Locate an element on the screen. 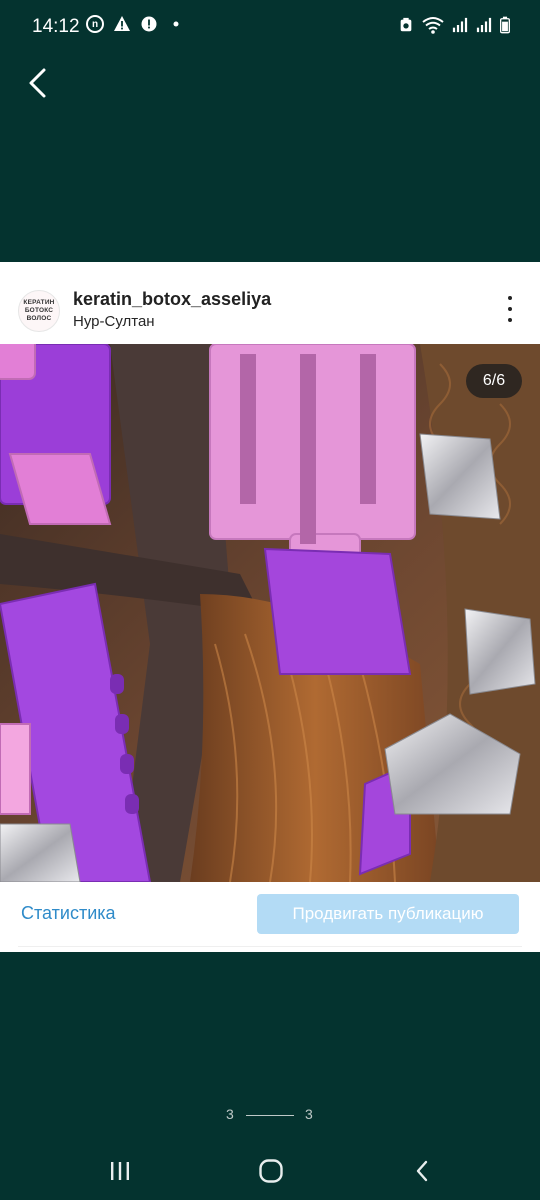 This screenshot has height=1200, width=540. warning-icon is located at coordinates (122, 24).